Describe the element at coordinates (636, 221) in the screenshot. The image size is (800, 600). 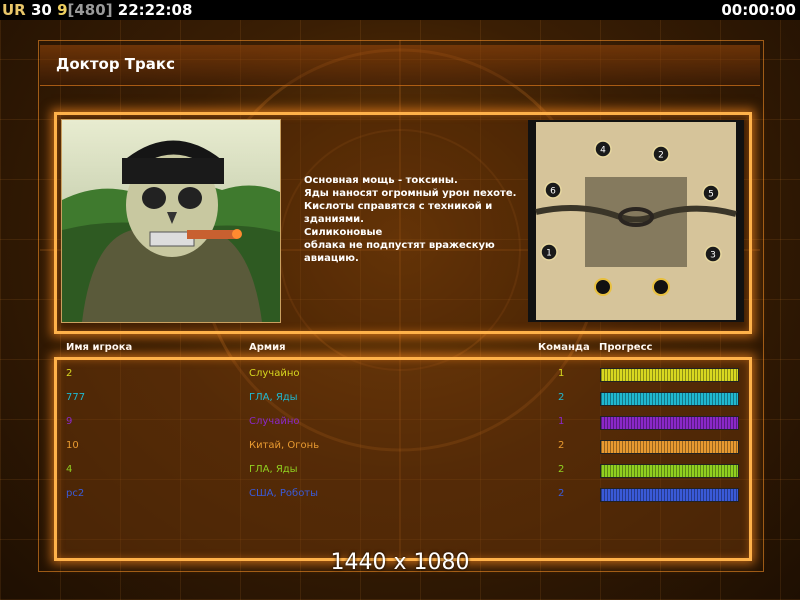
I see `map-preview: 4 2 6 5 1 3` at that location.